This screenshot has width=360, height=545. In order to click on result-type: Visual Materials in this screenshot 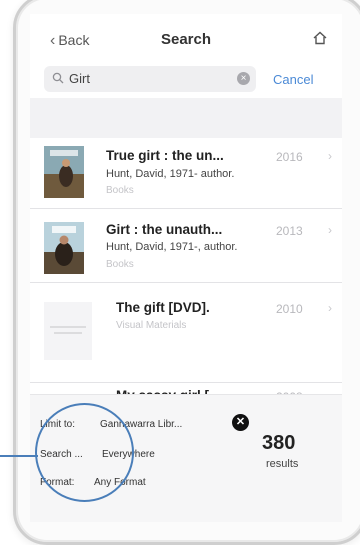, I will do `click(151, 325)`.